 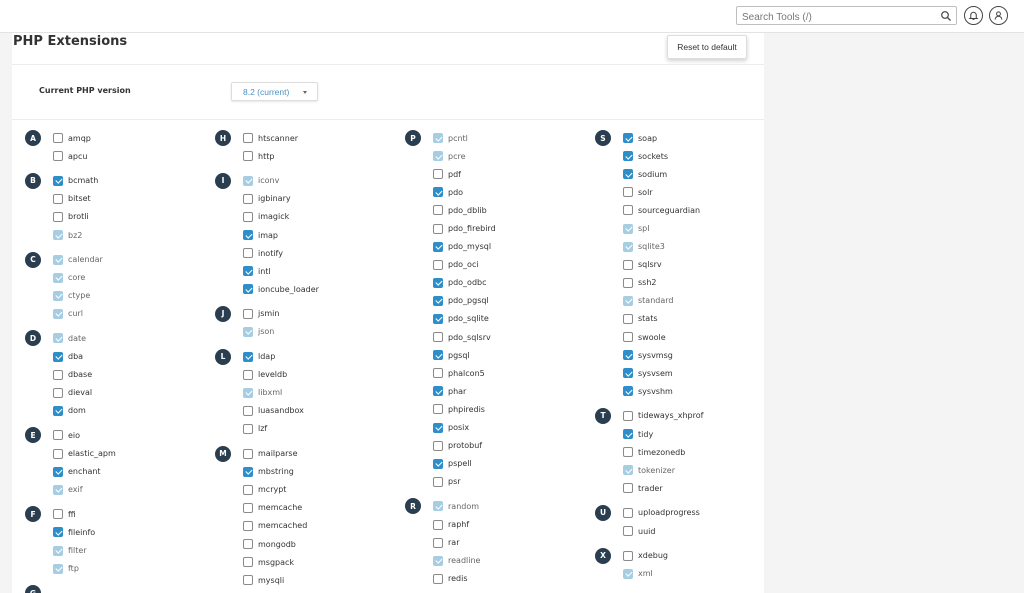 I want to click on extension-item: raphf, so click(x=508, y=524).